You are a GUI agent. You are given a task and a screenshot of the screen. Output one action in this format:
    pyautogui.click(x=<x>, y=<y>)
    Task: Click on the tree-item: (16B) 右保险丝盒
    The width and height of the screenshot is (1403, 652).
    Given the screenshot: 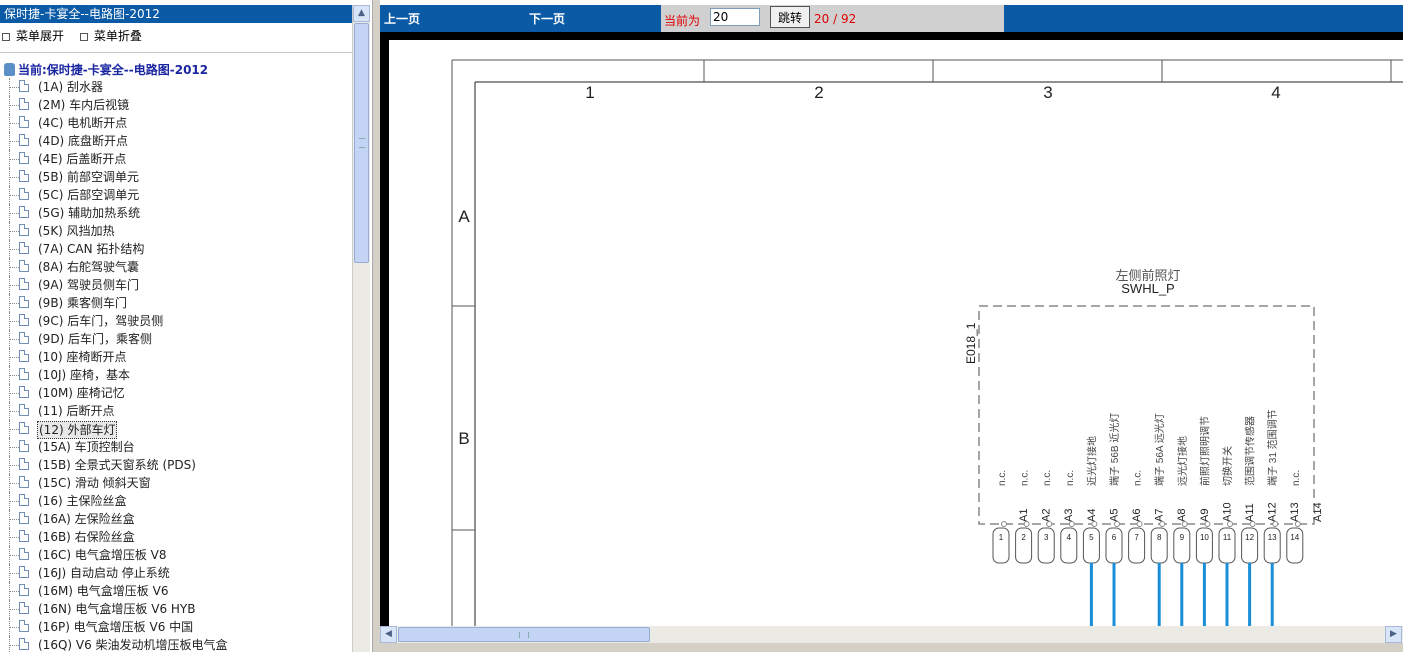 What is the action you would take?
    pyautogui.click(x=176, y=537)
    